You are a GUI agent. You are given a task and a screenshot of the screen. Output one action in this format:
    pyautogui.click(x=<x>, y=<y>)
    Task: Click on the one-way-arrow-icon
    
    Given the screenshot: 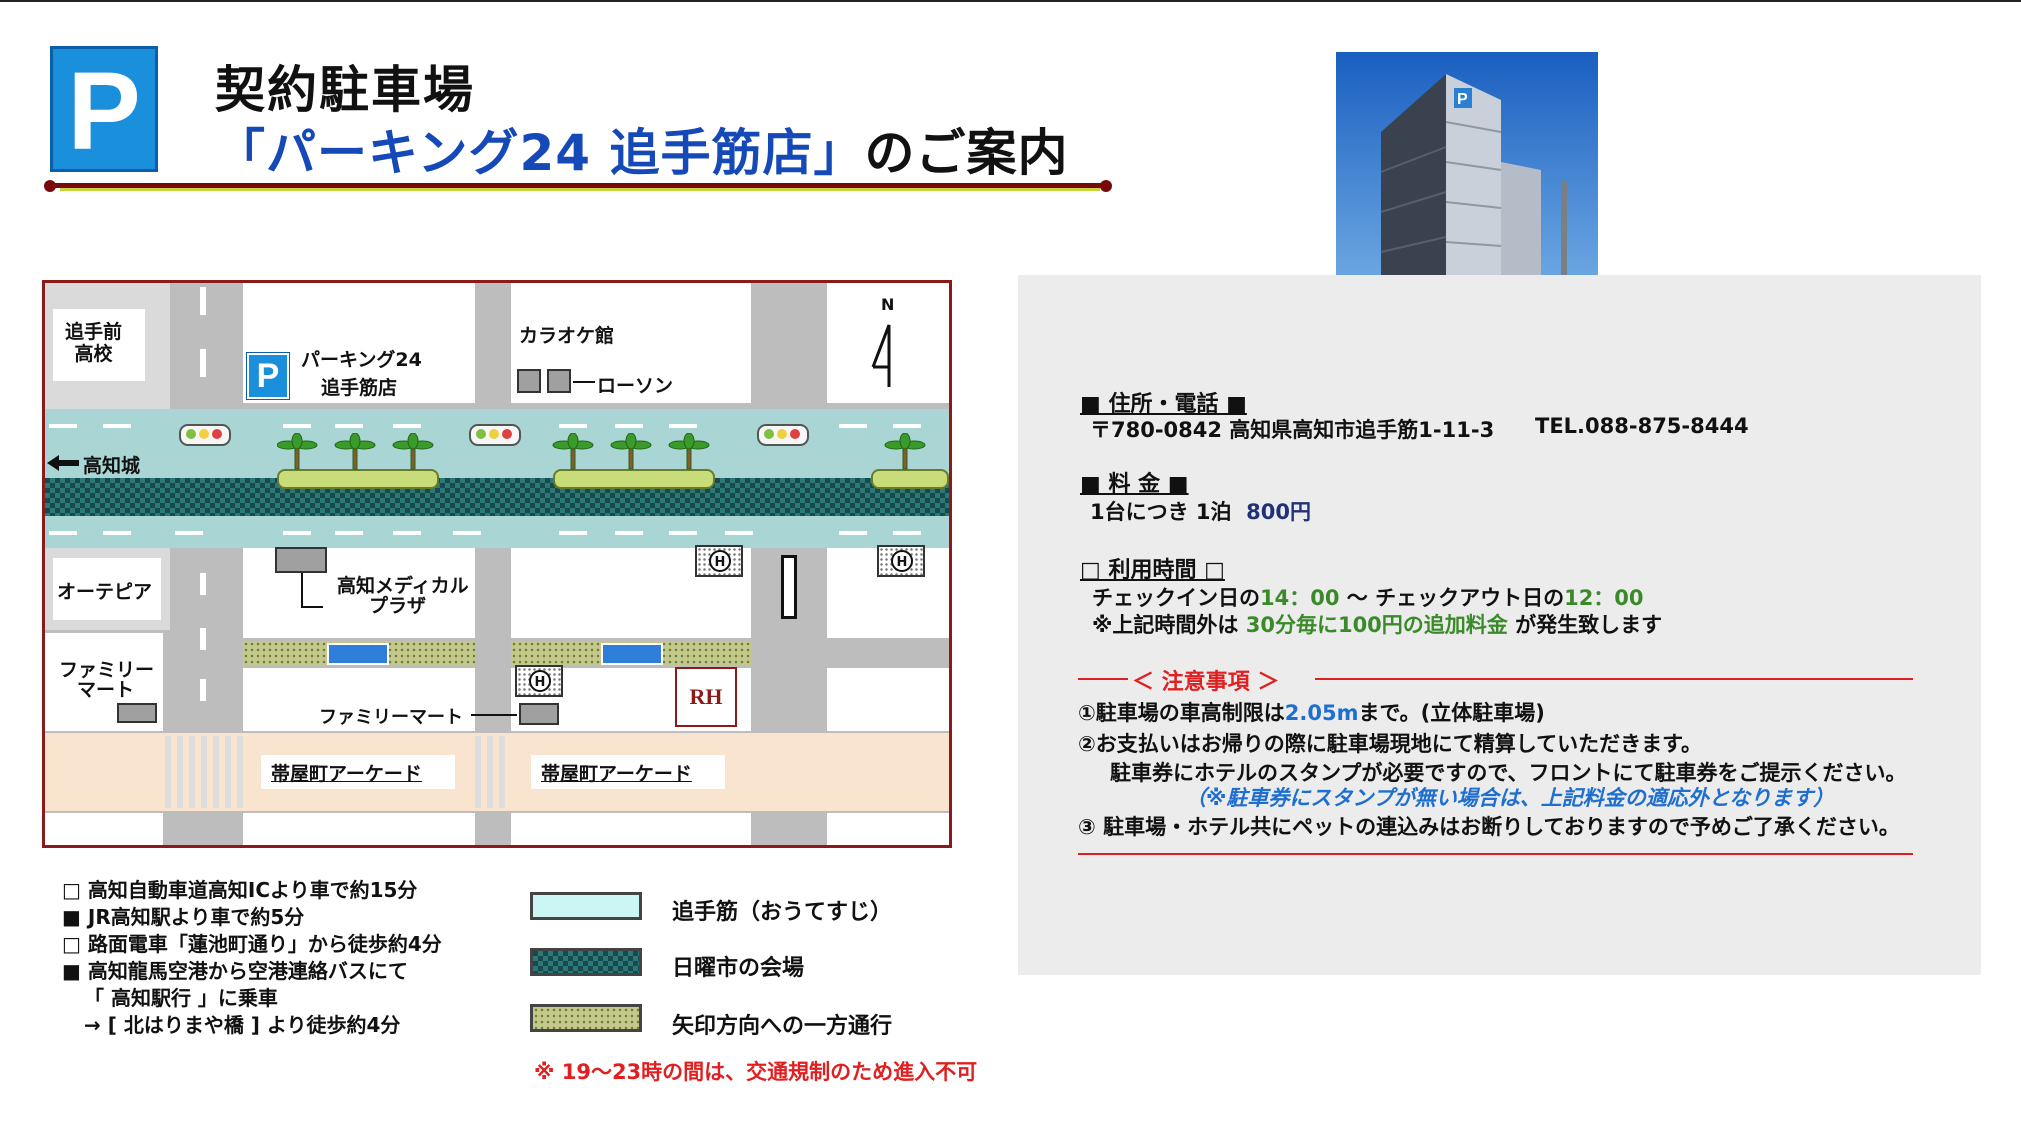 What is the action you would take?
    pyautogui.click(x=358, y=654)
    